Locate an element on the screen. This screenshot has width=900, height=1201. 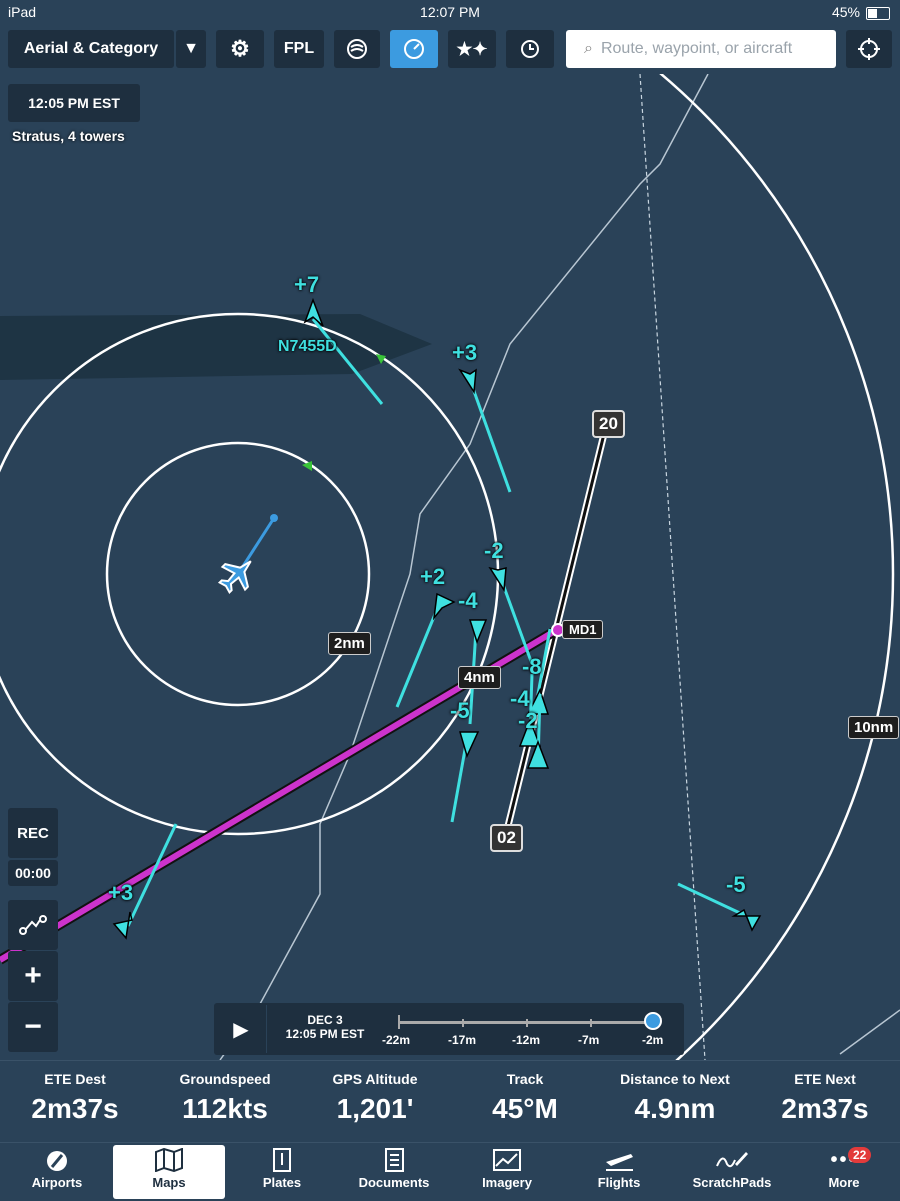
plus-icon: + is located at coordinates (33, 975).